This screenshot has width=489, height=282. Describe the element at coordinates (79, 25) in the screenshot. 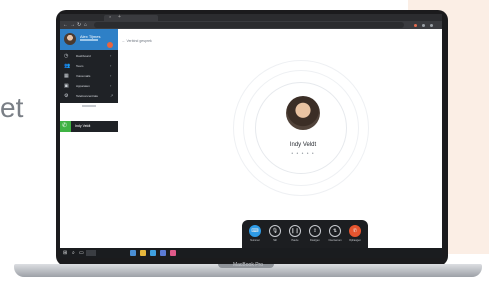

I see `reload-icon: ↻` at that location.